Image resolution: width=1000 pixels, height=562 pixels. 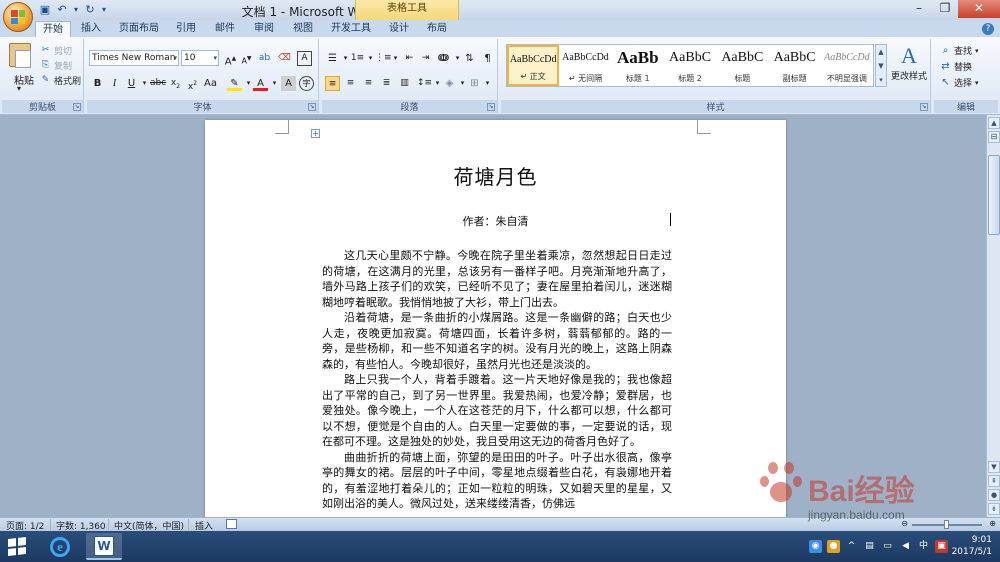 What do you see at coordinates (288, 83) in the screenshot?
I see `char-shading-icon: A` at bounding box center [288, 83].